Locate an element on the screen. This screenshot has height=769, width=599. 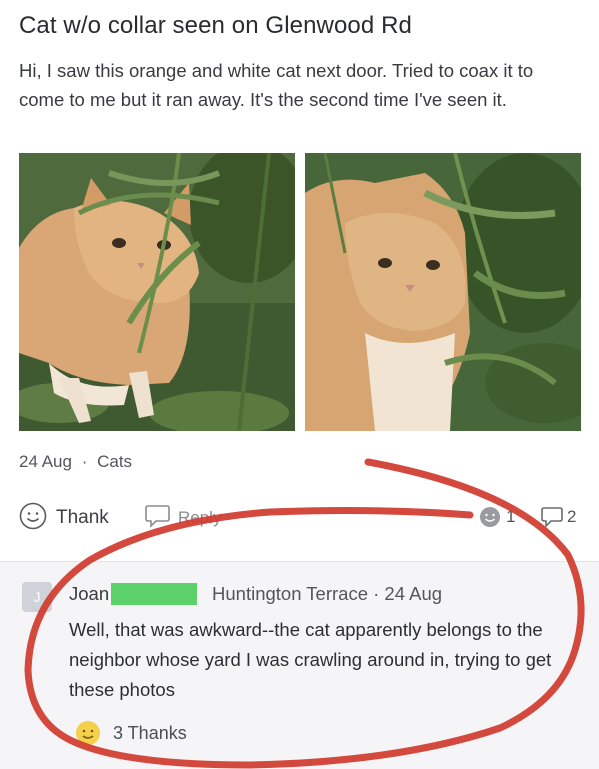
post-actions: Thank Reply 1 2 is located at coordinates (305, 518).